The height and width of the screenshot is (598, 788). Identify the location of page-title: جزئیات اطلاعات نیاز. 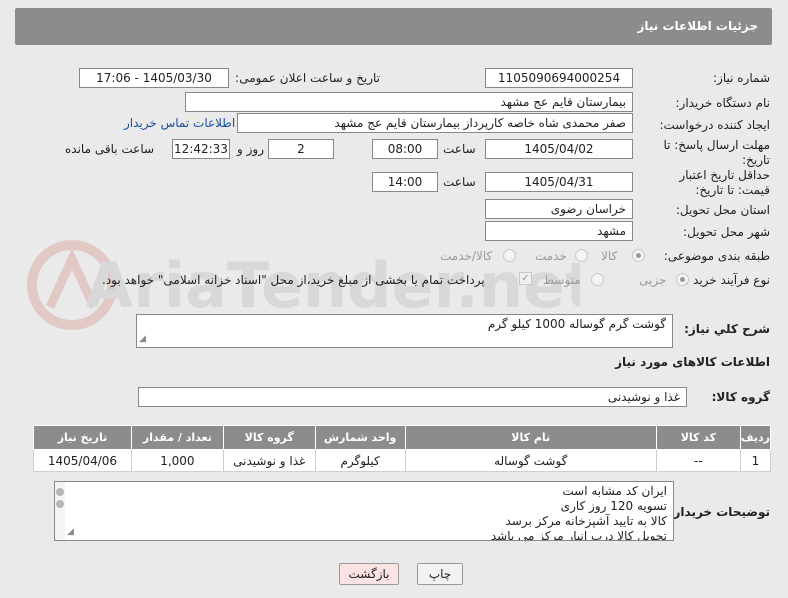
(697, 26).